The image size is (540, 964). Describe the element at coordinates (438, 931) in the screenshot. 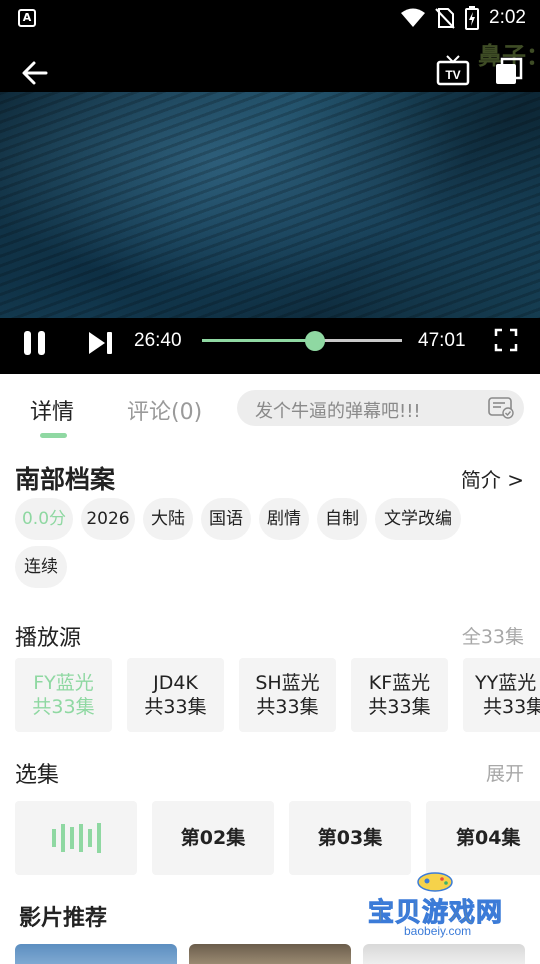

I see `watermark-url: baobeiy.com` at that location.